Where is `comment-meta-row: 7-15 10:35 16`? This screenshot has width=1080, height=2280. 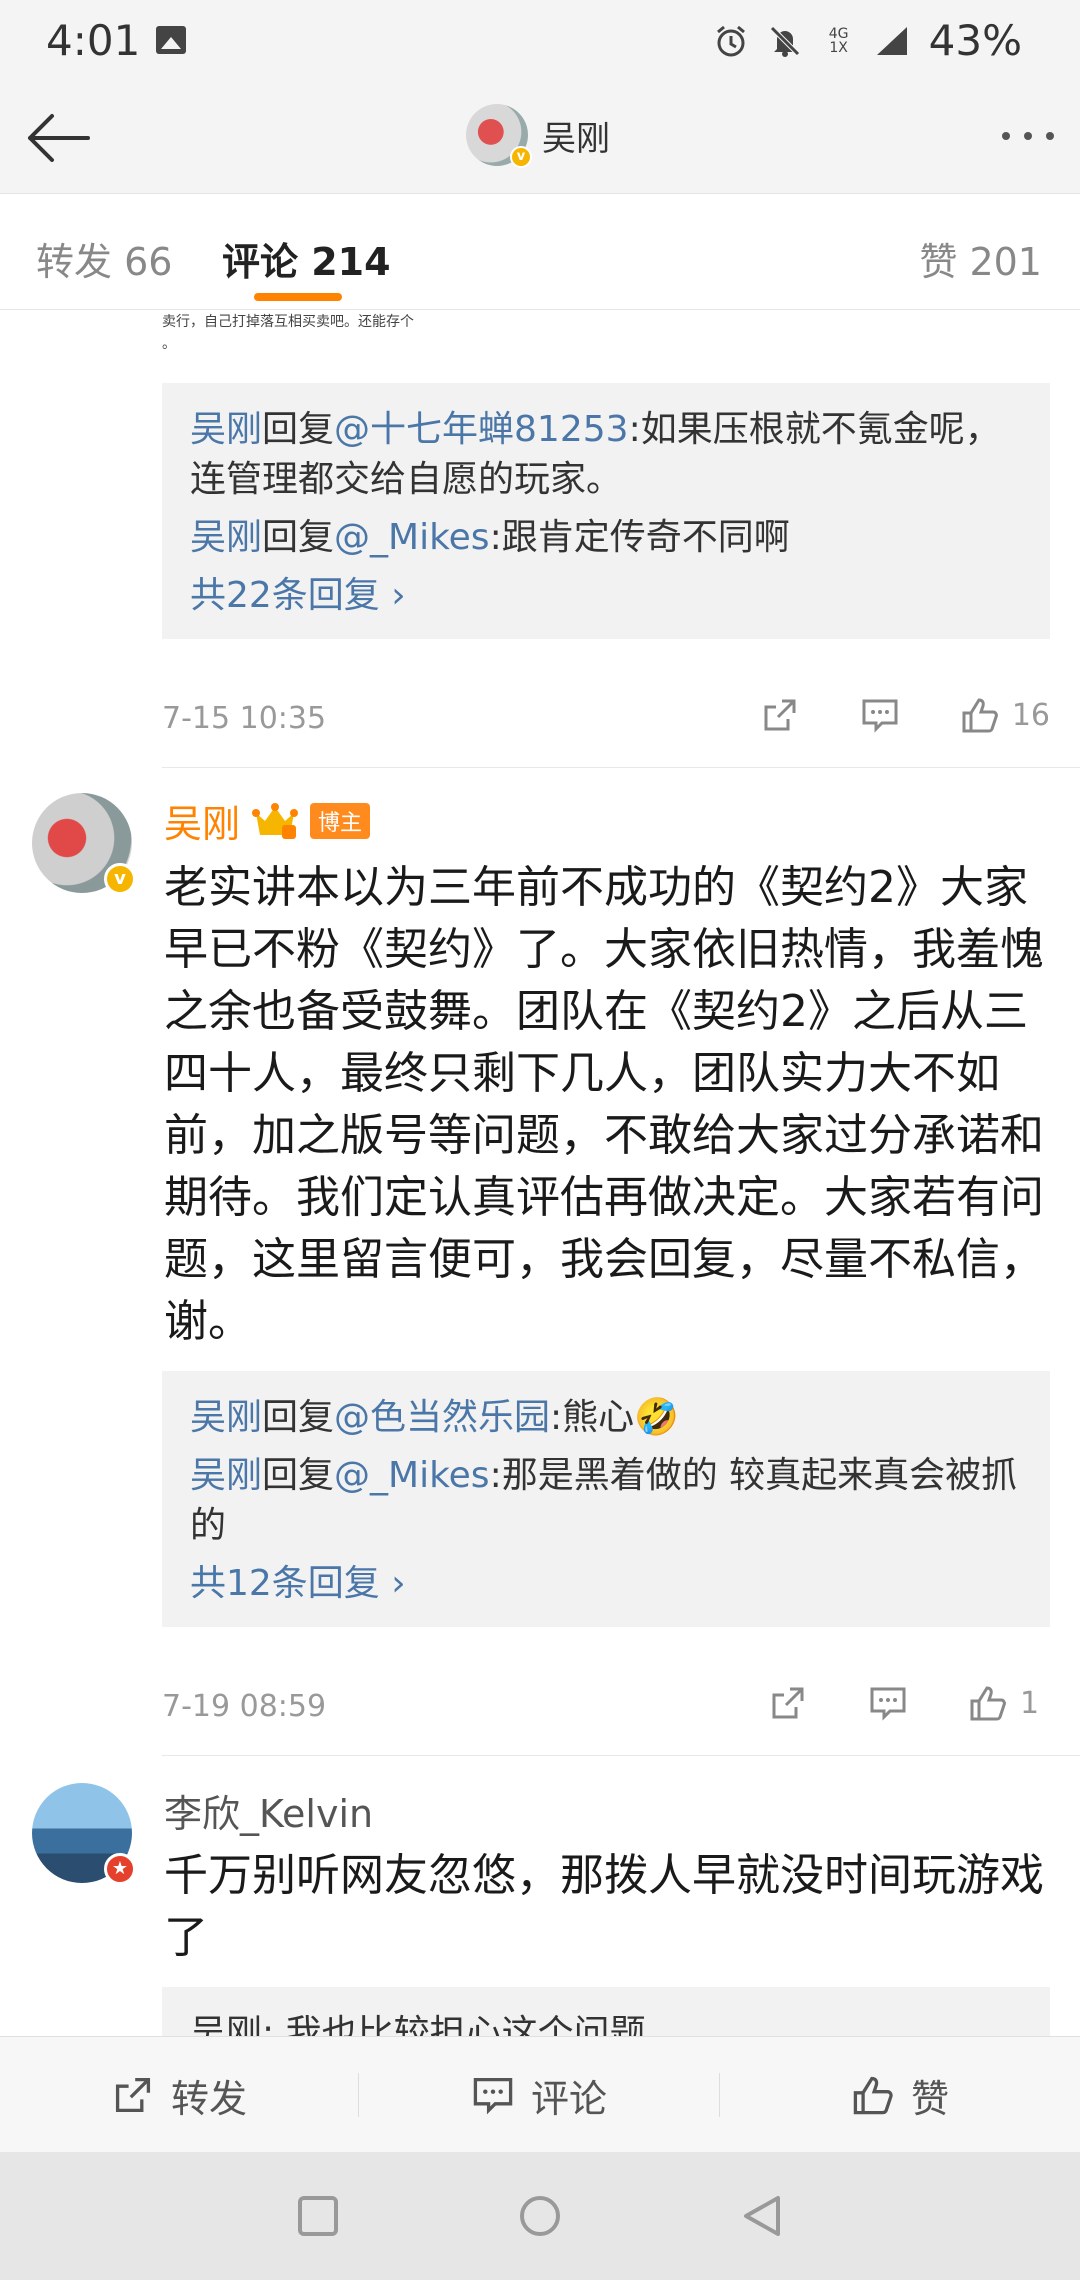 comment-meta-row: 7-15 10:35 16 is located at coordinates (606, 721).